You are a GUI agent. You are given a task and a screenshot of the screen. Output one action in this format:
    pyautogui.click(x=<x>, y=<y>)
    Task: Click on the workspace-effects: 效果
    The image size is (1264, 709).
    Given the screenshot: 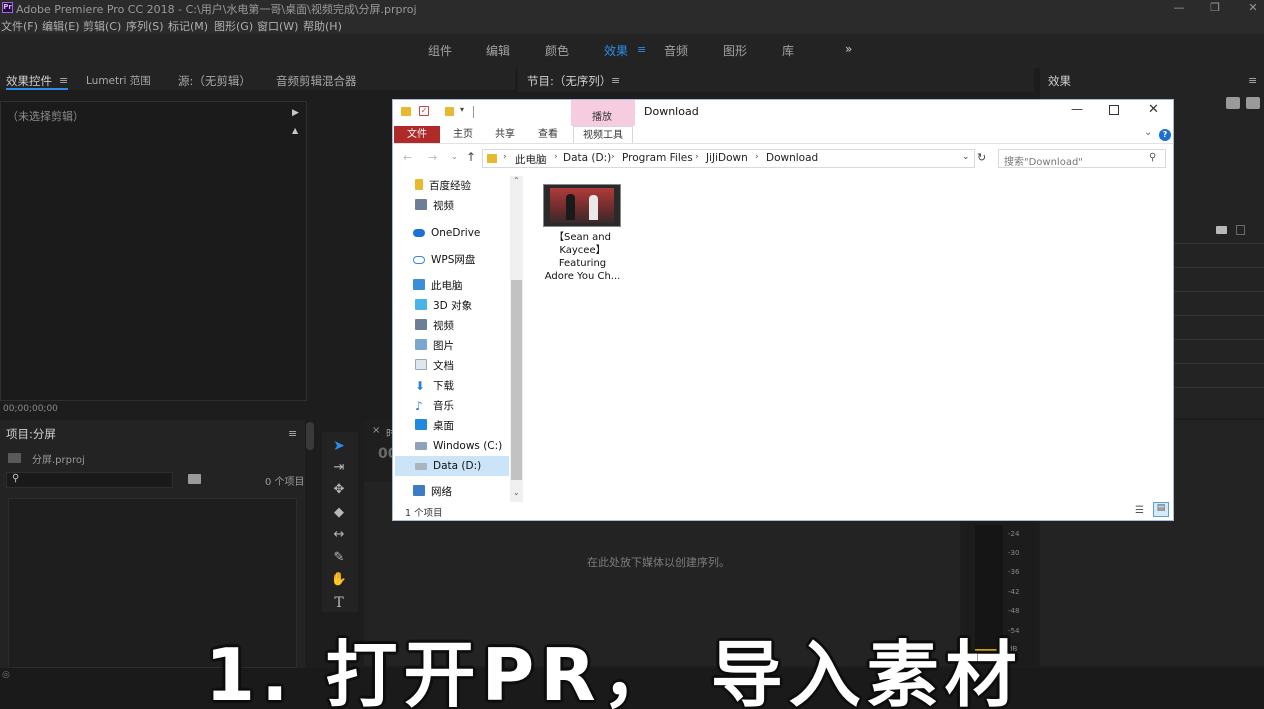 What is the action you would take?
    pyautogui.click(x=616, y=50)
    